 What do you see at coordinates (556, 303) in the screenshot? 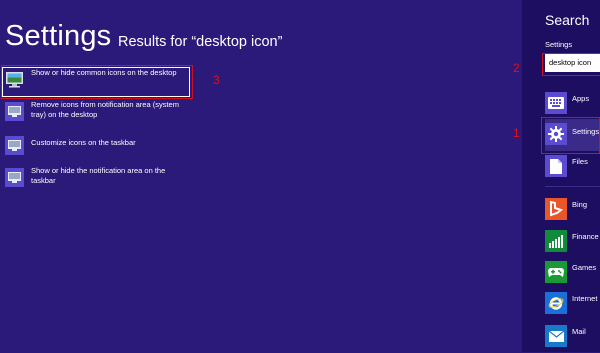
I see `ie-icon` at bounding box center [556, 303].